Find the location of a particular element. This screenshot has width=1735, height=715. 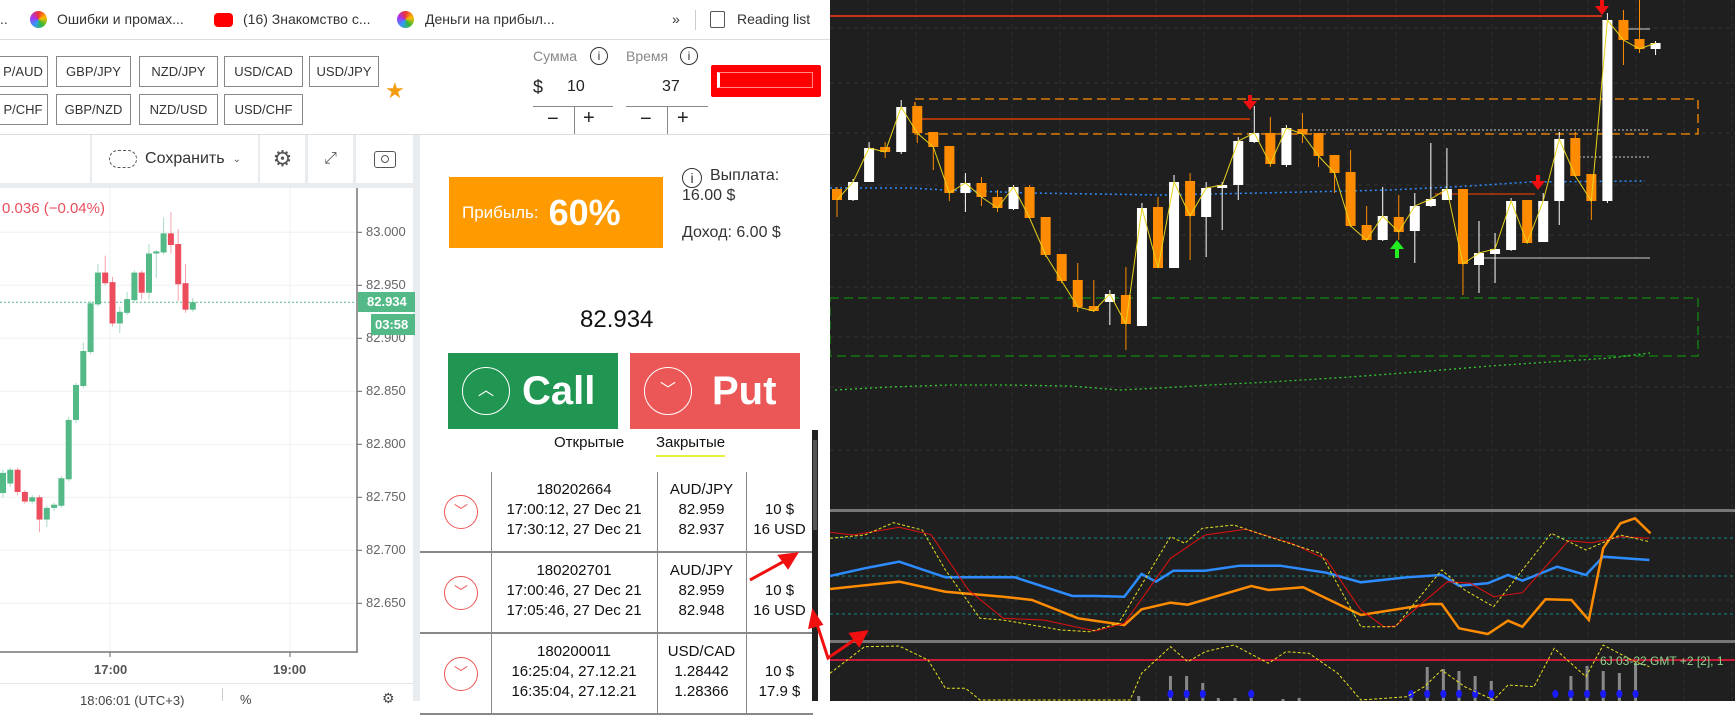

time-plus-button: + is located at coordinates (683, 118).